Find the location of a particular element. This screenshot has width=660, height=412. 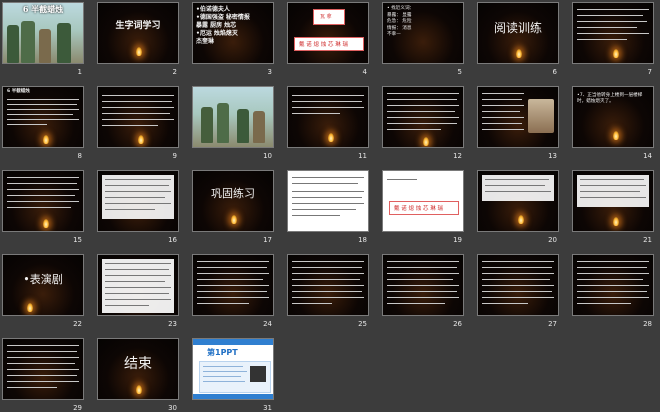

slide-thumbnail-14: •7、正当他转身上楼到一层楼梯时，蜡烛熄灭了。 is located at coordinates (613, 117).